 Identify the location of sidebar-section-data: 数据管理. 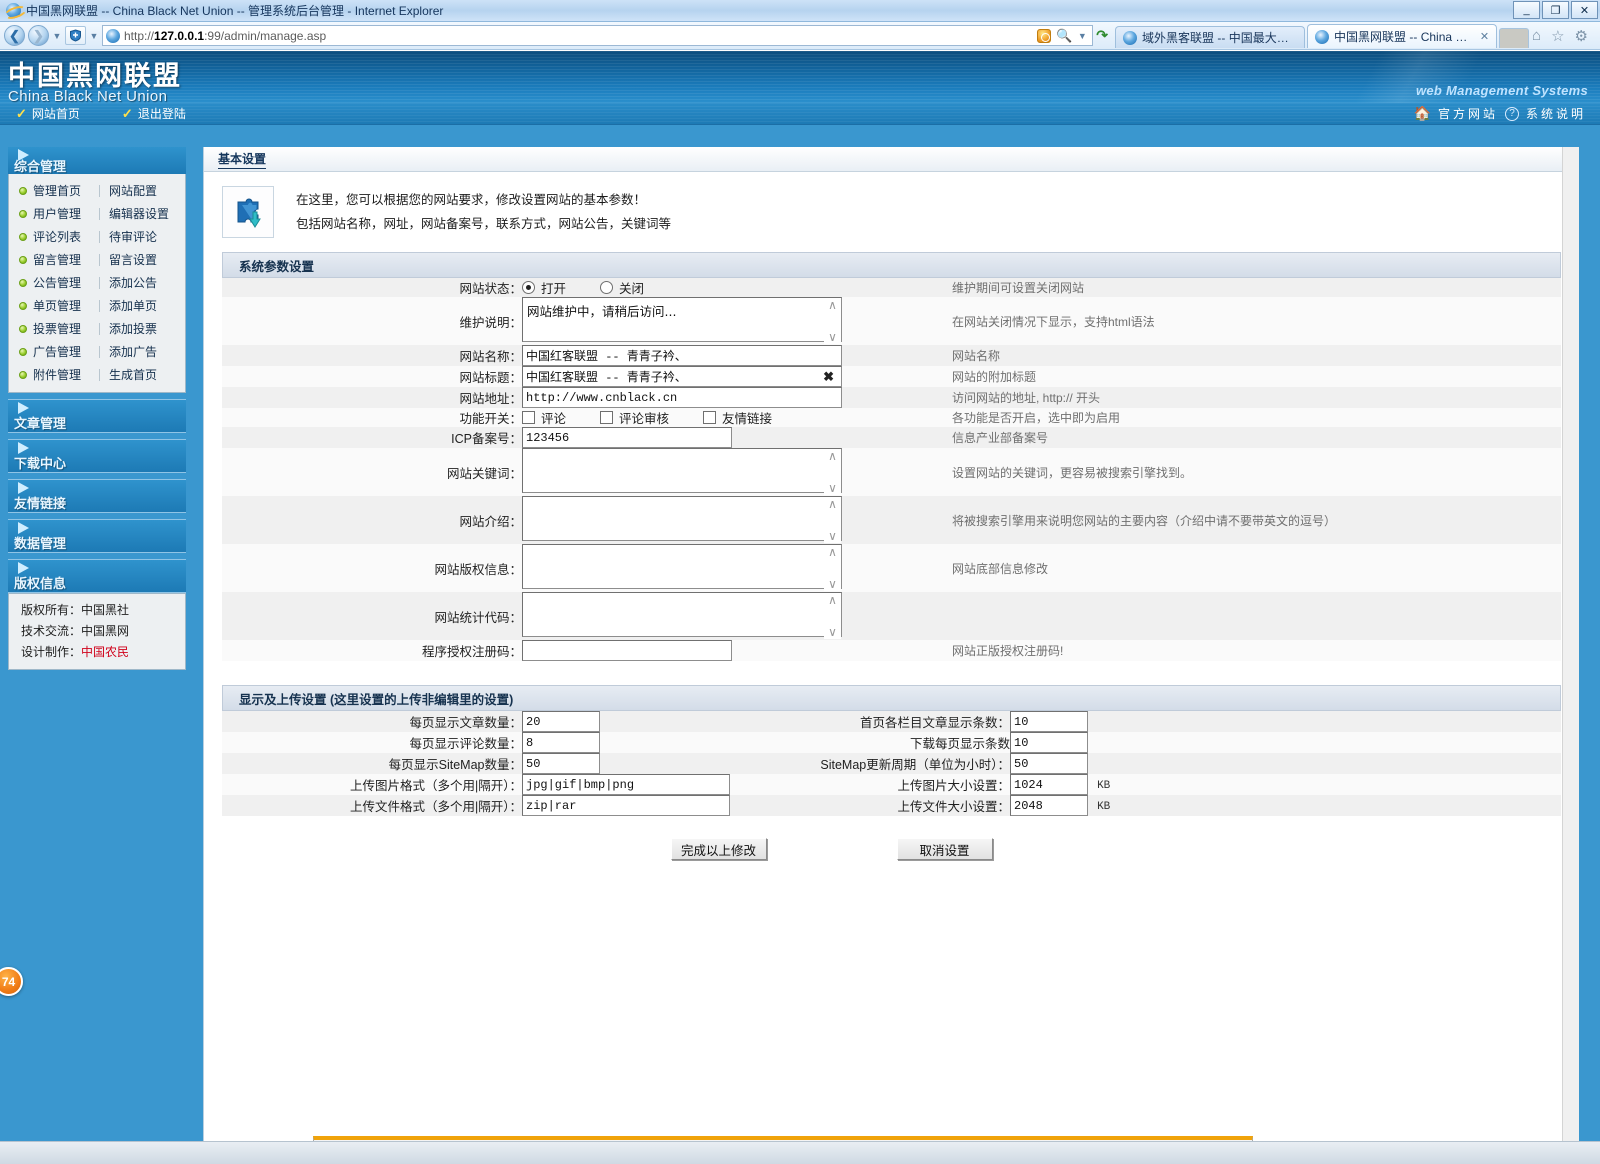
(97, 536).